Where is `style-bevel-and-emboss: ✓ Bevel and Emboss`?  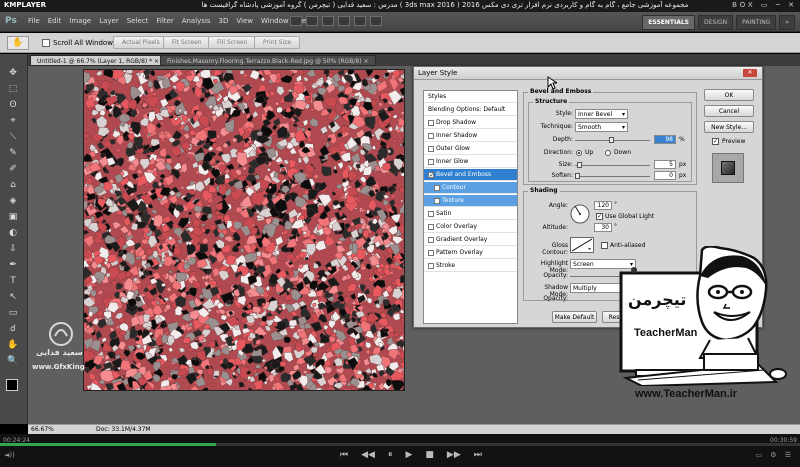 style-bevel-and-emboss: ✓ Bevel and Emboss is located at coordinates (470, 175).